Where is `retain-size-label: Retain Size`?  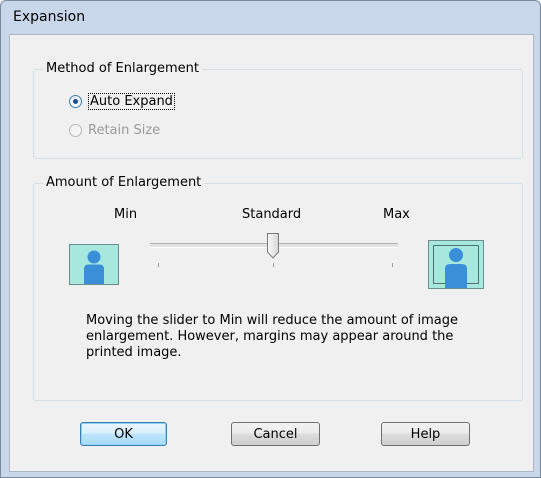 retain-size-label: Retain Size is located at coordinates (124, 130).